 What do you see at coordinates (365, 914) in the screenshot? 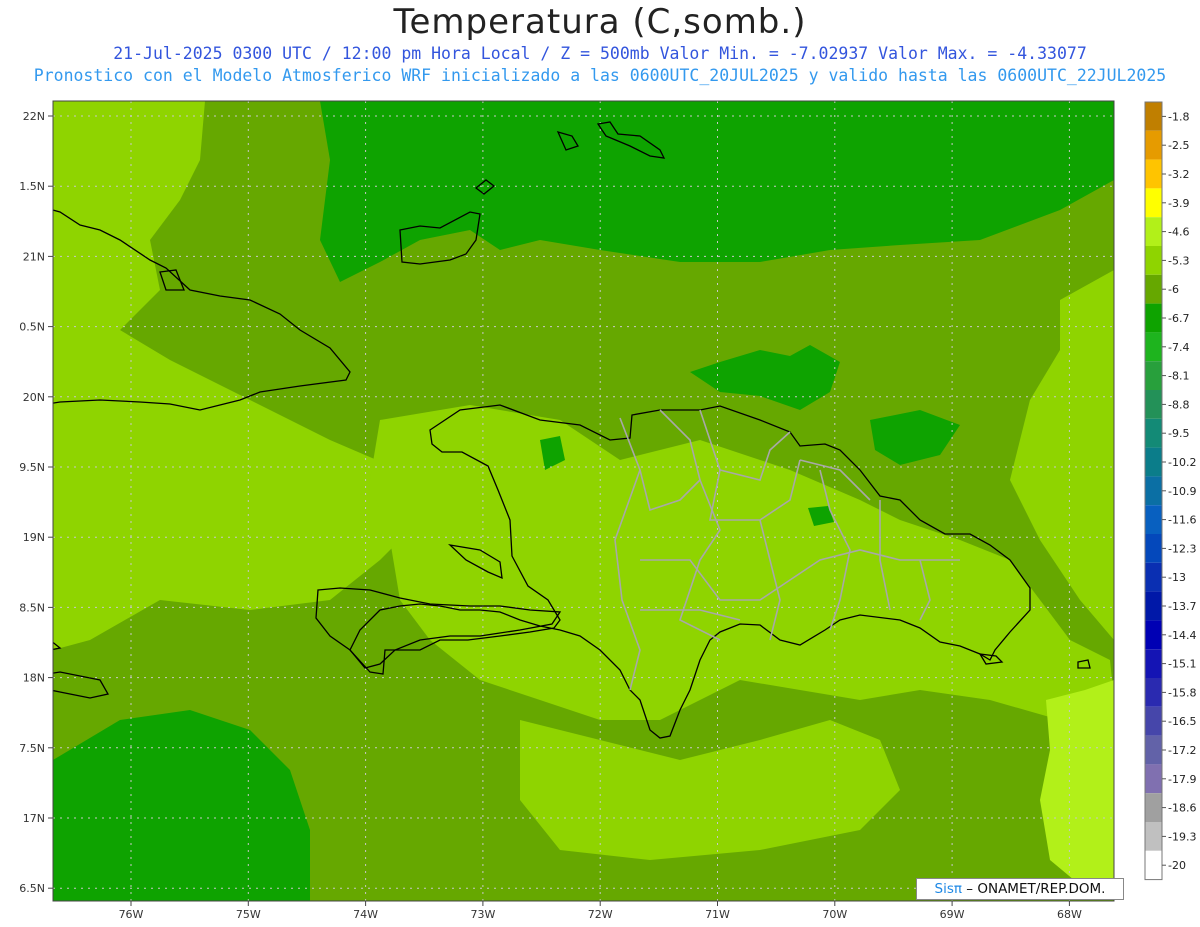
I see `lon-tick-label: 74W` at bounding box center [365, 914].